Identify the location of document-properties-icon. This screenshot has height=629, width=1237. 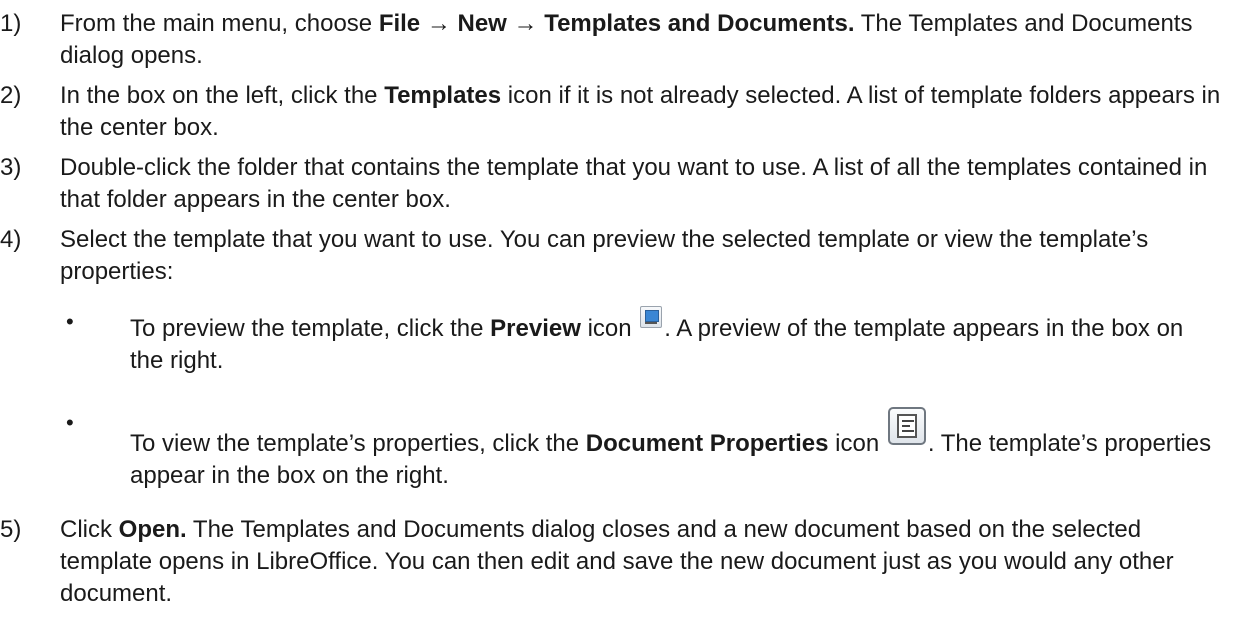
(906, 426).